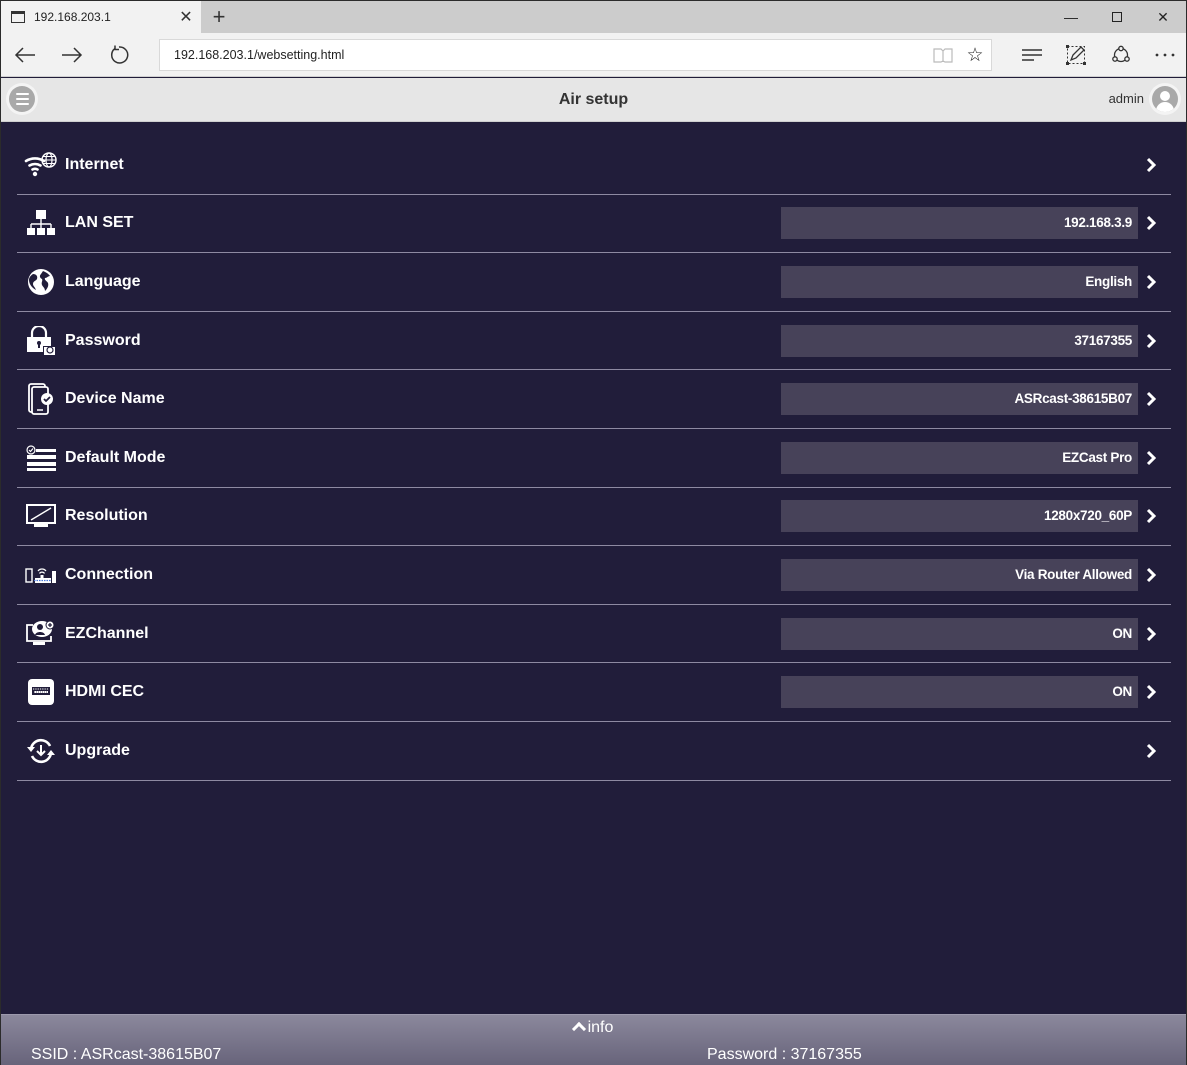 This screenshot has width=1187, height=1065. What do you see at coordinates (959, 574) in the screenshot?
I see `settings-value: Via Router Allowed` at bounding box center [959, 574].